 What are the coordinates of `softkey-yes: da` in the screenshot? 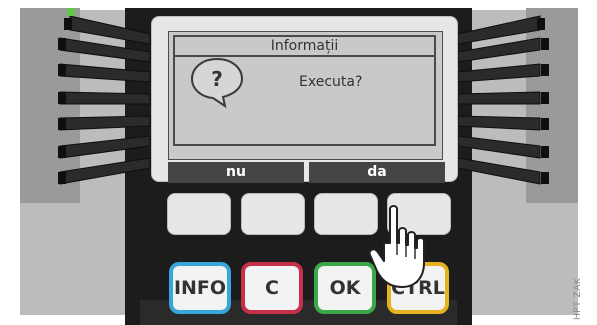 It's located at (377, 172).